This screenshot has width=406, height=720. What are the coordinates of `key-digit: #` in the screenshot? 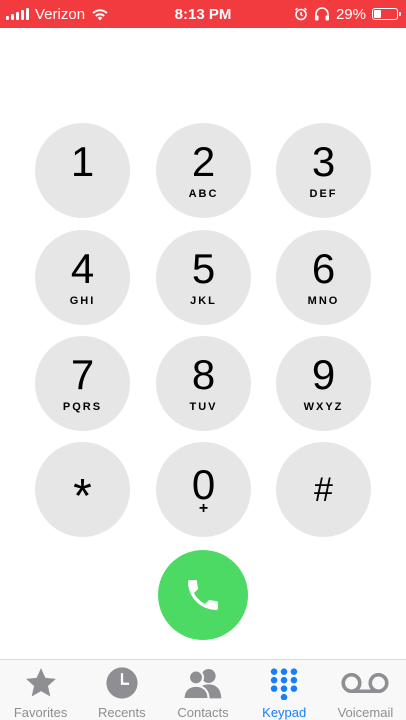 It's located at (323, 489).